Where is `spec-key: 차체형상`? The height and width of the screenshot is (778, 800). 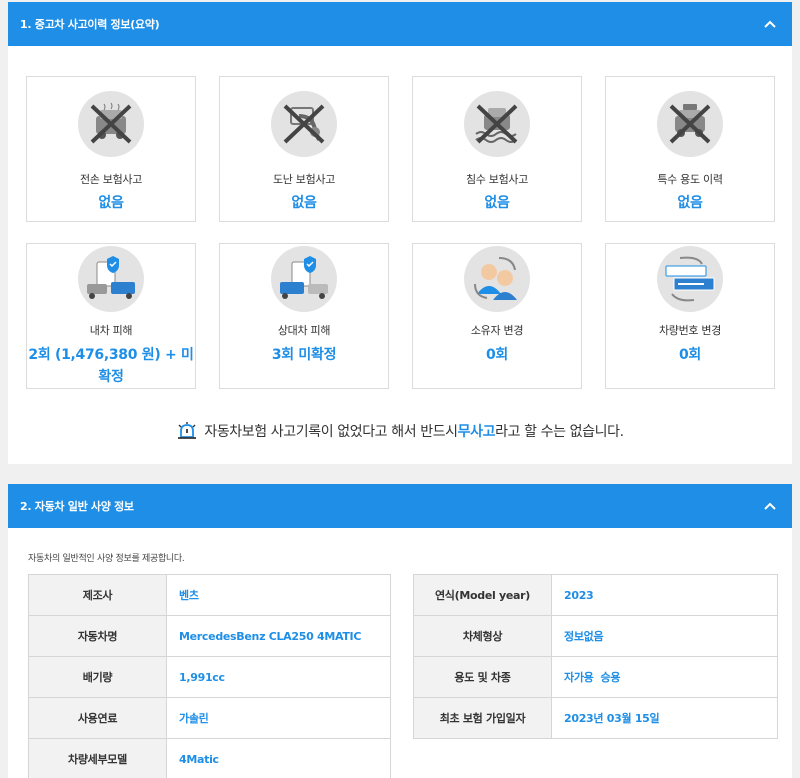 spec-key: 차체형상 is located at coordinates (482, 636).